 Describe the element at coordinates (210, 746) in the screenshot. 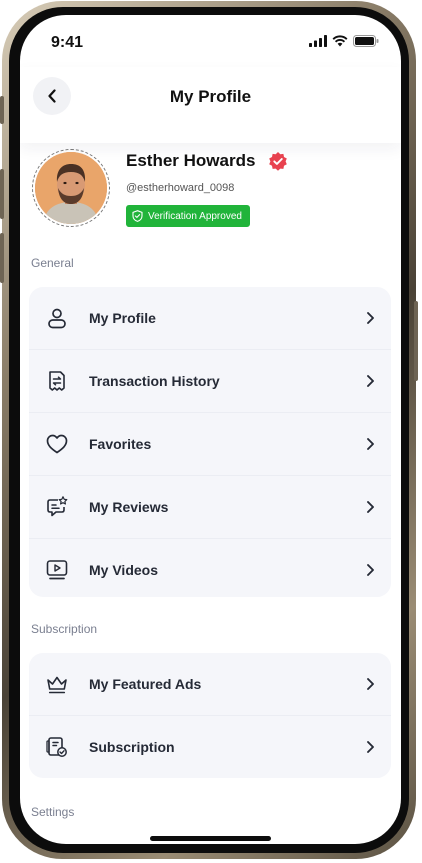

I see `menu-item-subscription: Subscription` at that location.